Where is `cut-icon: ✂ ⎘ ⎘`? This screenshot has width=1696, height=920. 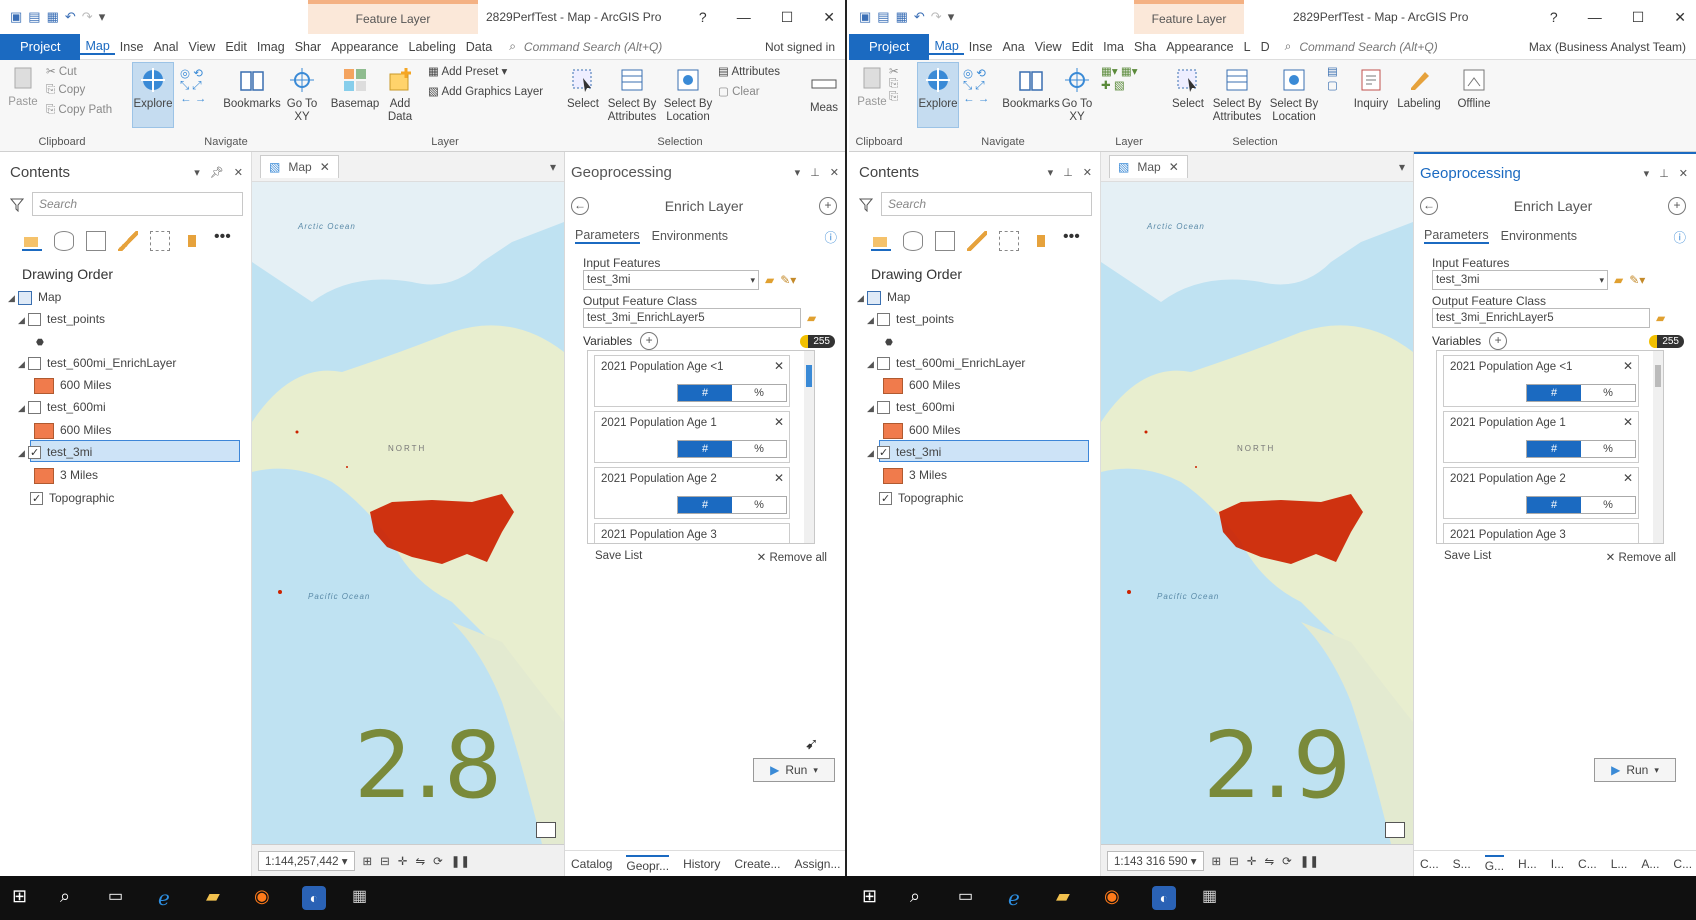 cut-icon: ✂ ⎘ ⎘ is located at coordinates (894, 84).